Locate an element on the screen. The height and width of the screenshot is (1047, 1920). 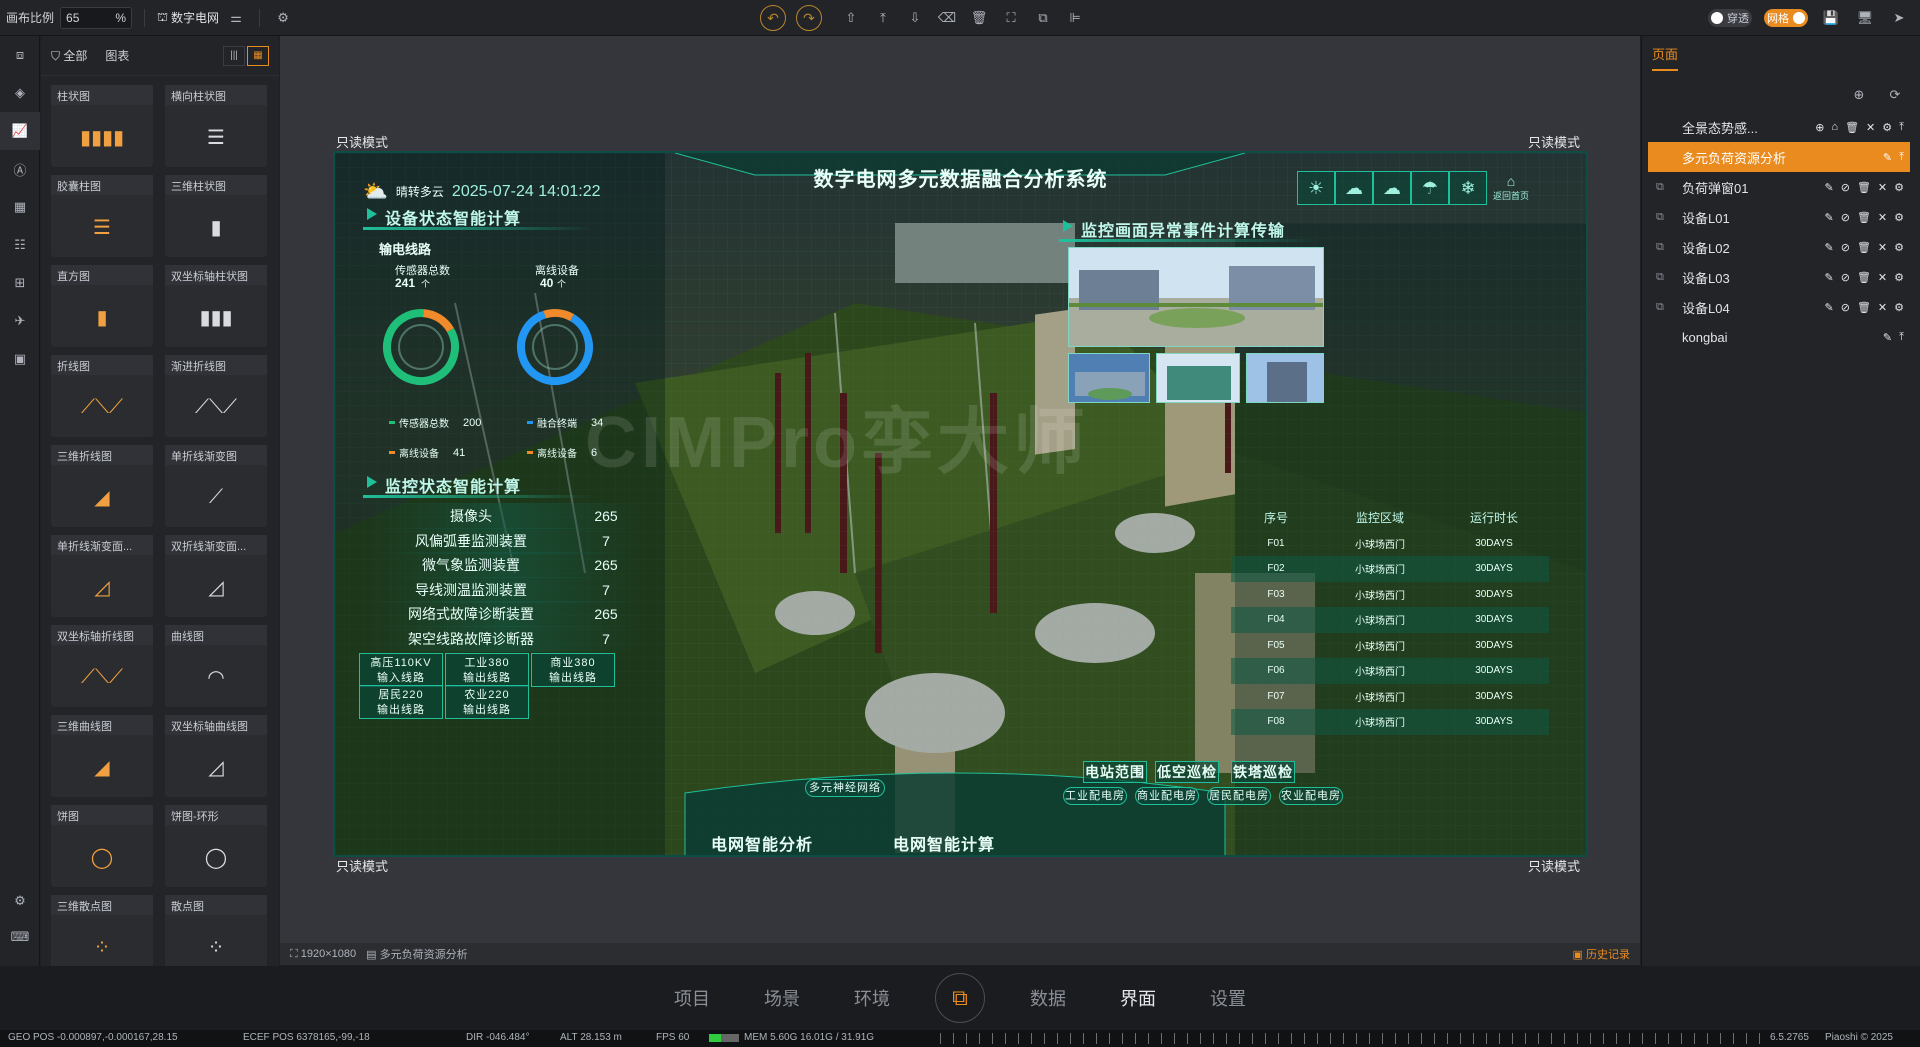
undo-button: ↶ is located at coordinates (773, 18).